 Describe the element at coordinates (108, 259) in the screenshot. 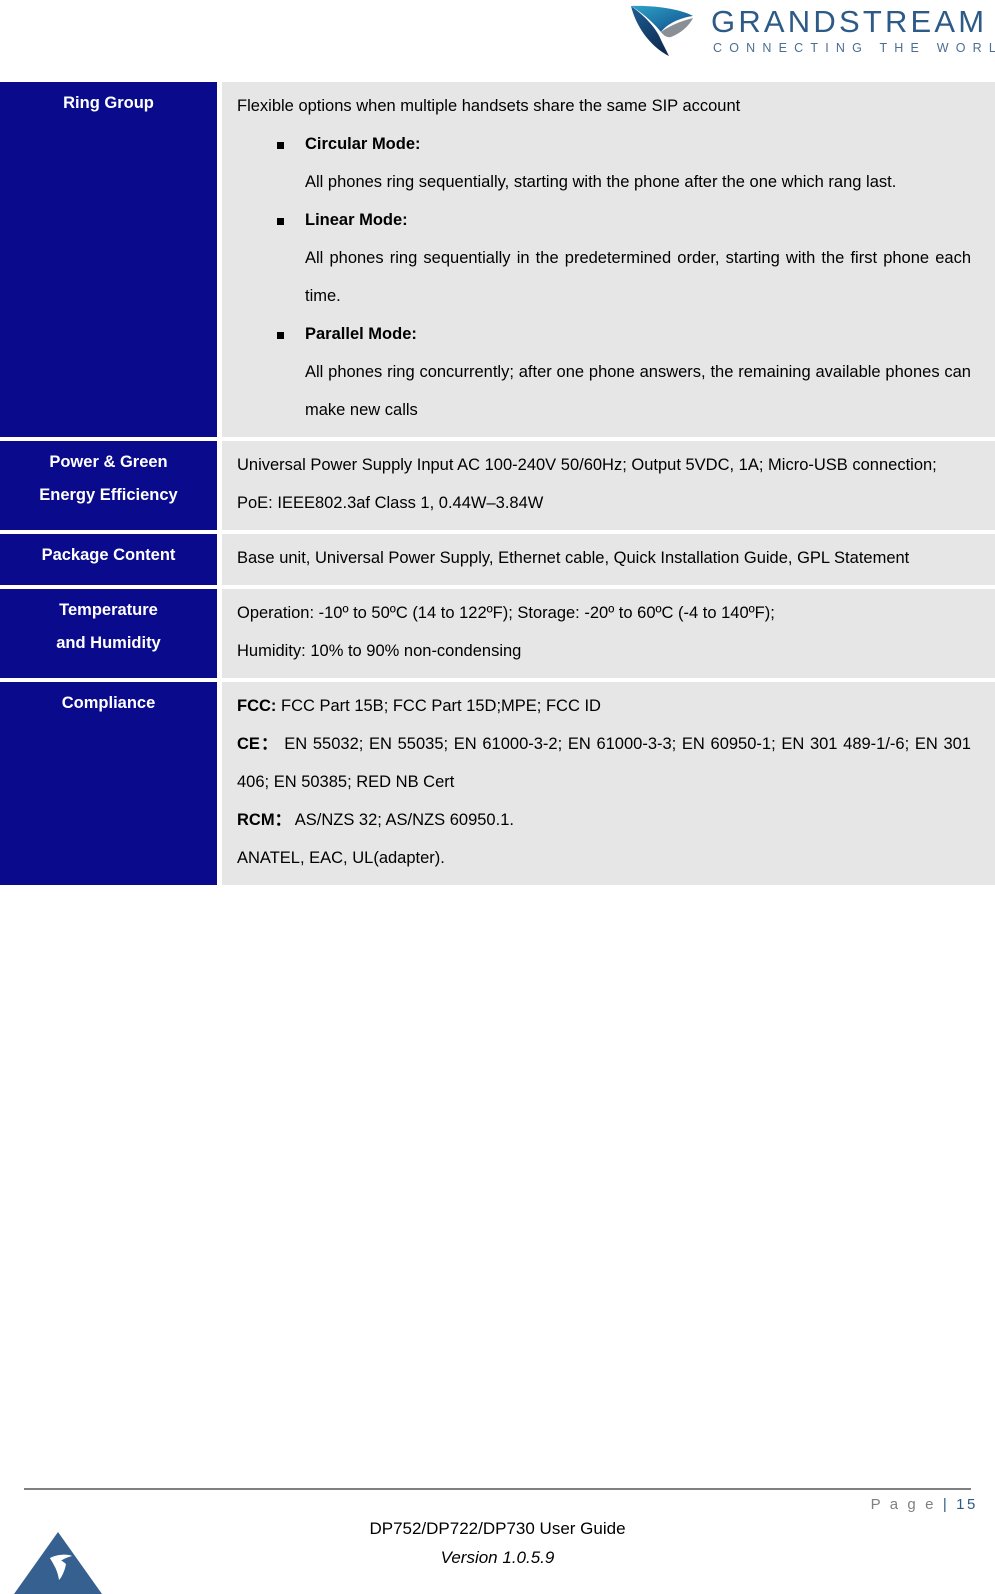

I see `row-label-ring-group: Ring Group` at that location.